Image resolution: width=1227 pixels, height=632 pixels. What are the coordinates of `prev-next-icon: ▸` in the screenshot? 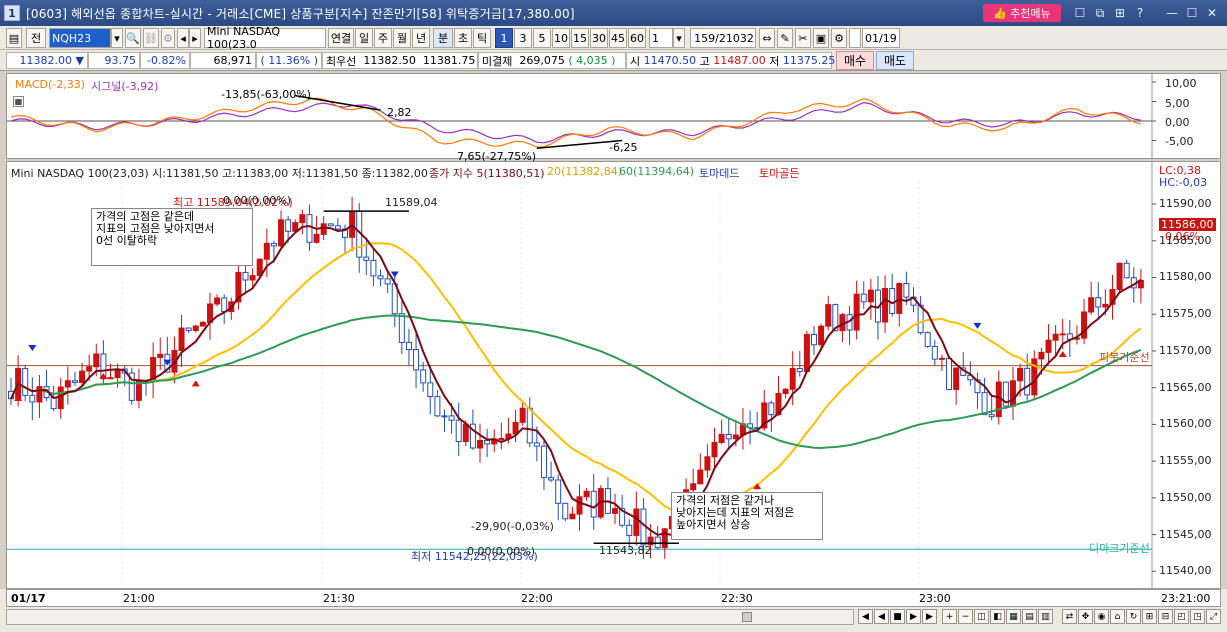 It's located at (195, 38).